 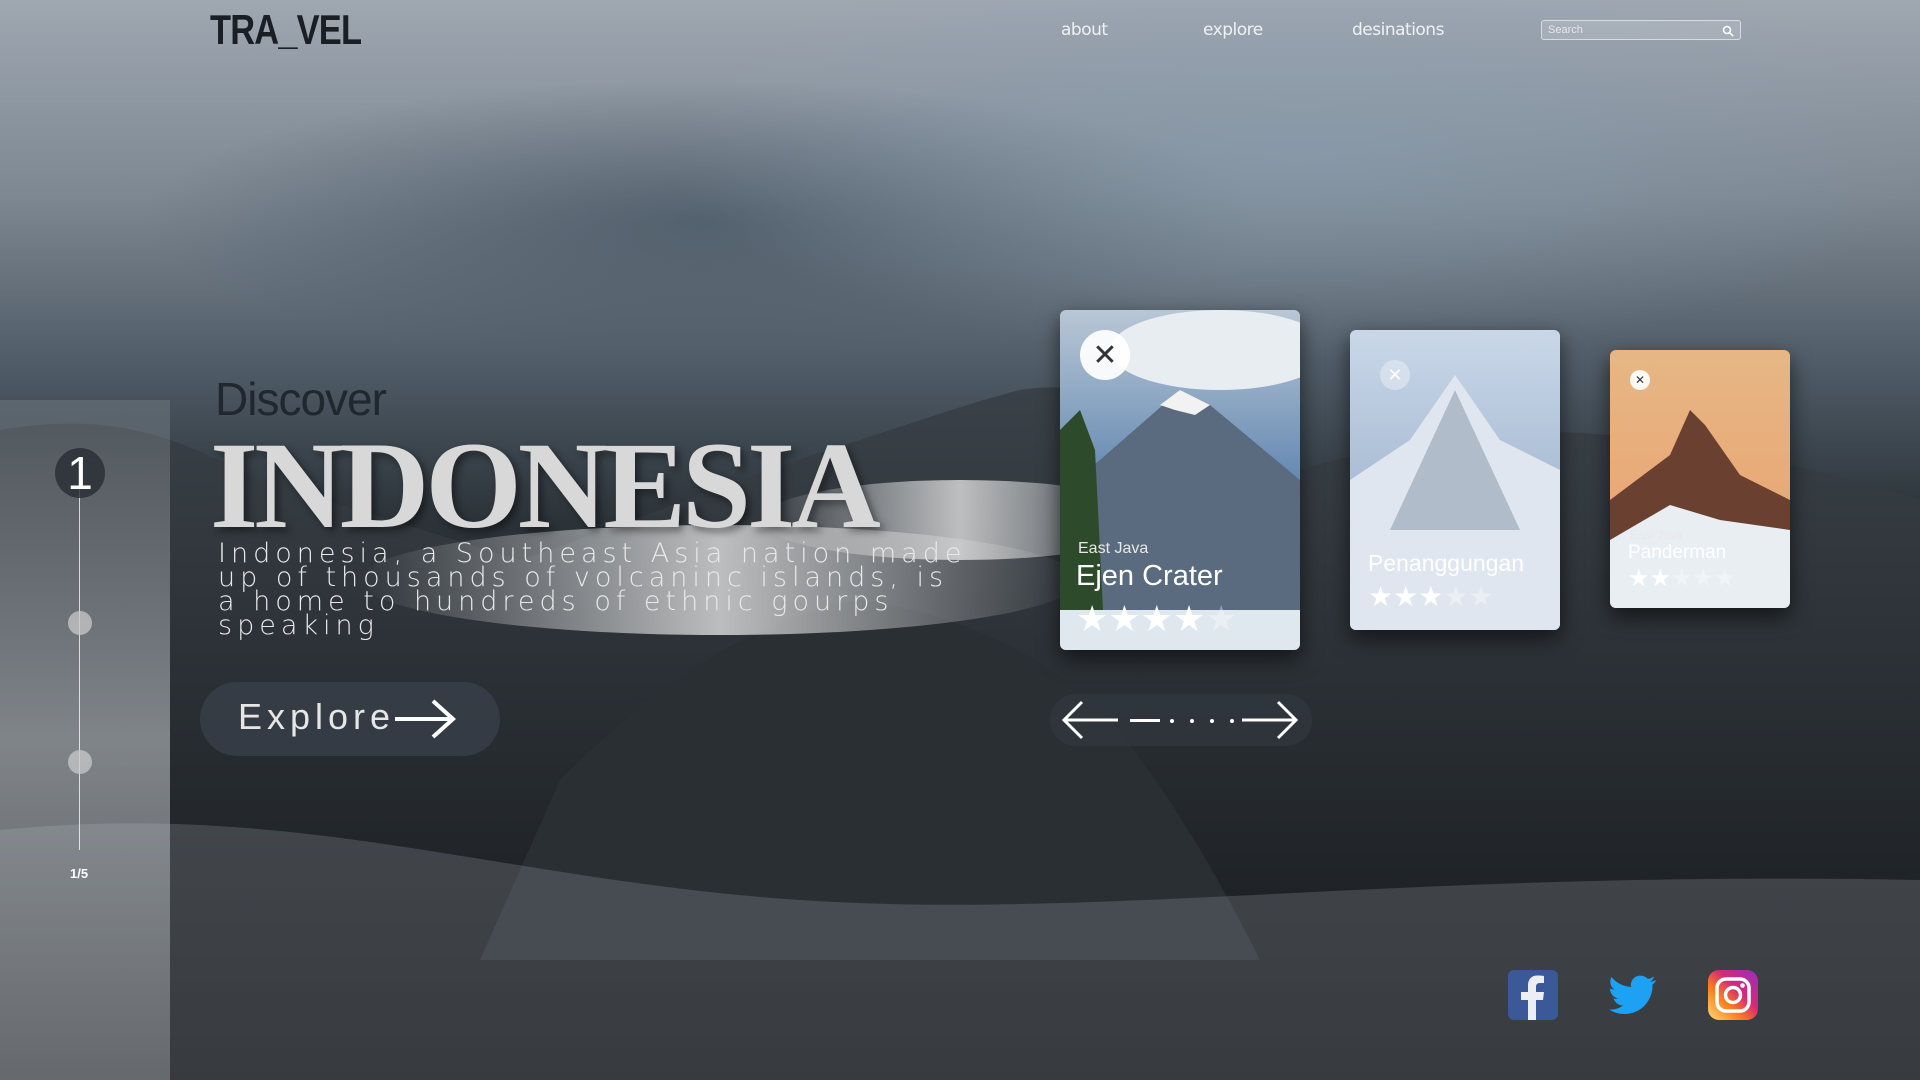 What do you see at coordinates (1398, 30) in the screenshot?
I see `nav-destinations: desinations` at bounding box center [1398, 30].